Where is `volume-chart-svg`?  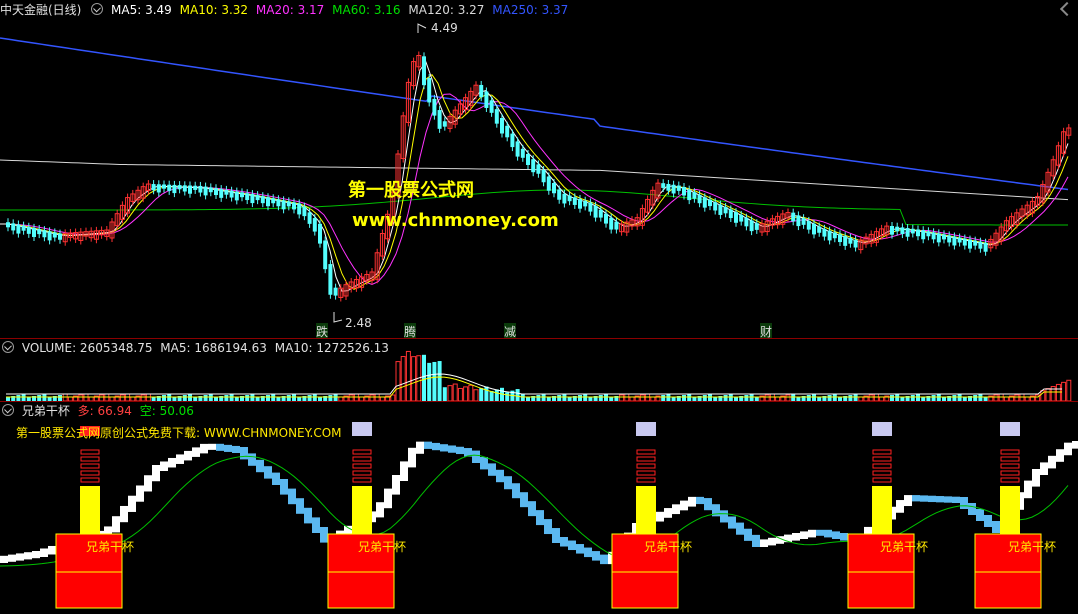
volume-chart-svg is located at coordinates (539, 375).